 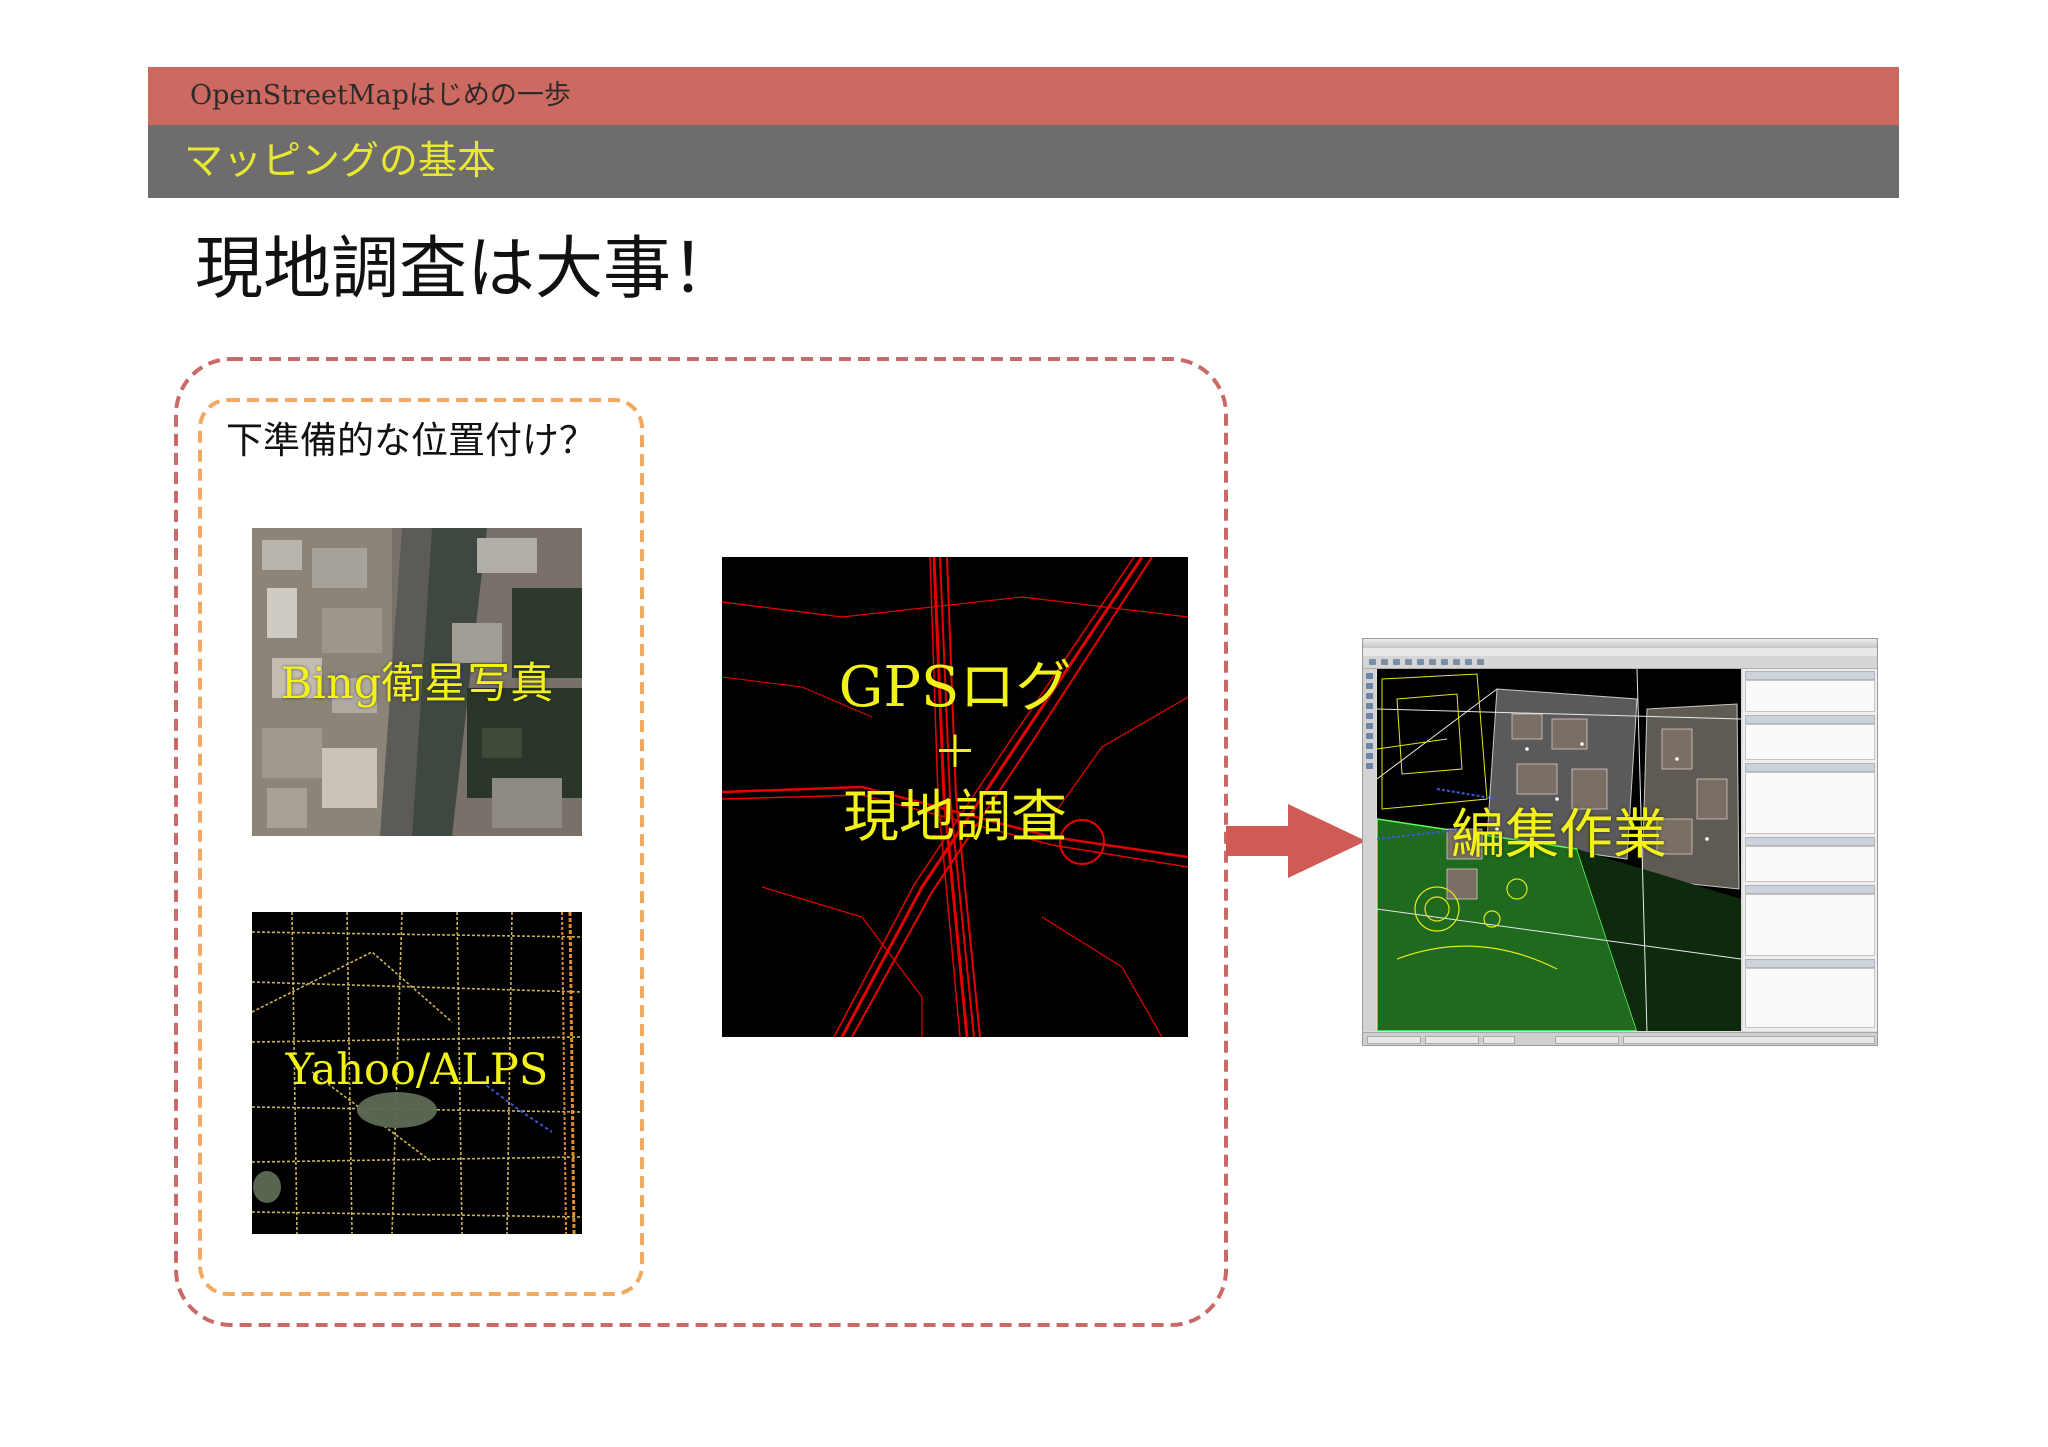 What do you see at coordinates (1499, 1040) in the screenshot?
I see `status-field-heading` at bounding box center [1499, 1040].